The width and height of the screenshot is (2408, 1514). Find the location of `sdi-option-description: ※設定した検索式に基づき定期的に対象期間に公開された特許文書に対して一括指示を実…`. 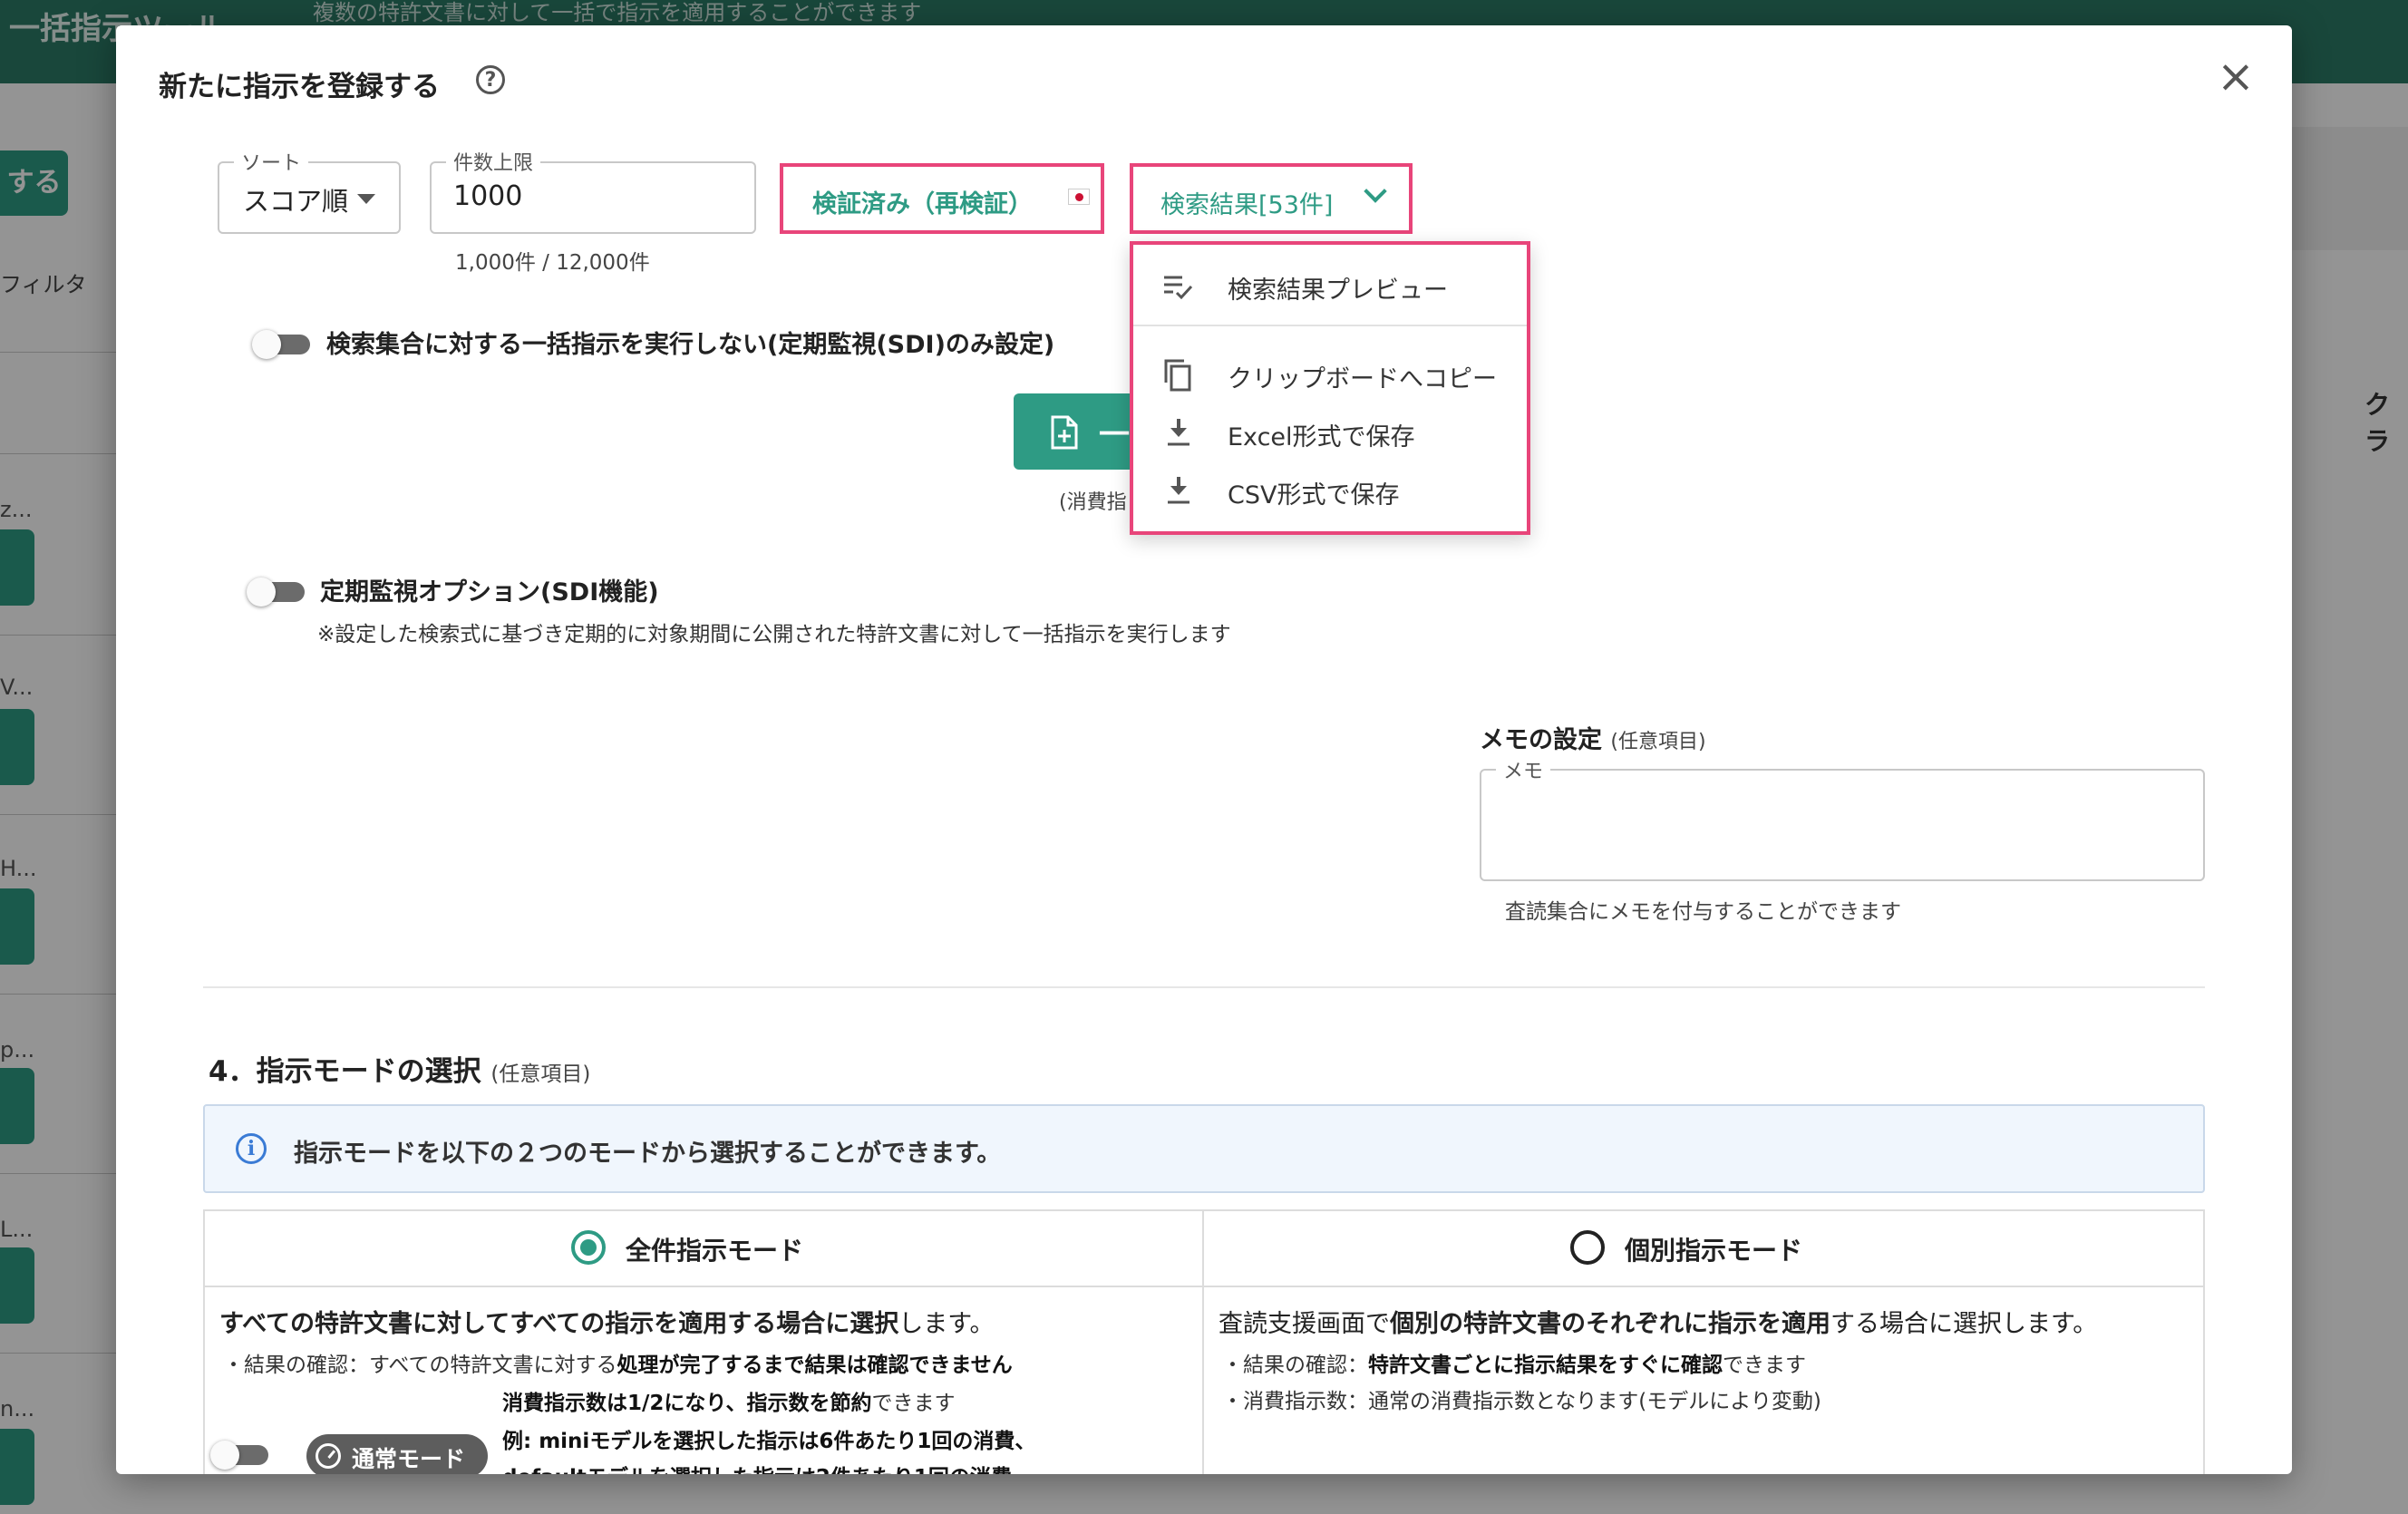

sdi-option-description: ※設定した検索式に基づき定期的に対象期間に公開された特許文書に対して一括指示を実… is located at coordinates (774, 634).